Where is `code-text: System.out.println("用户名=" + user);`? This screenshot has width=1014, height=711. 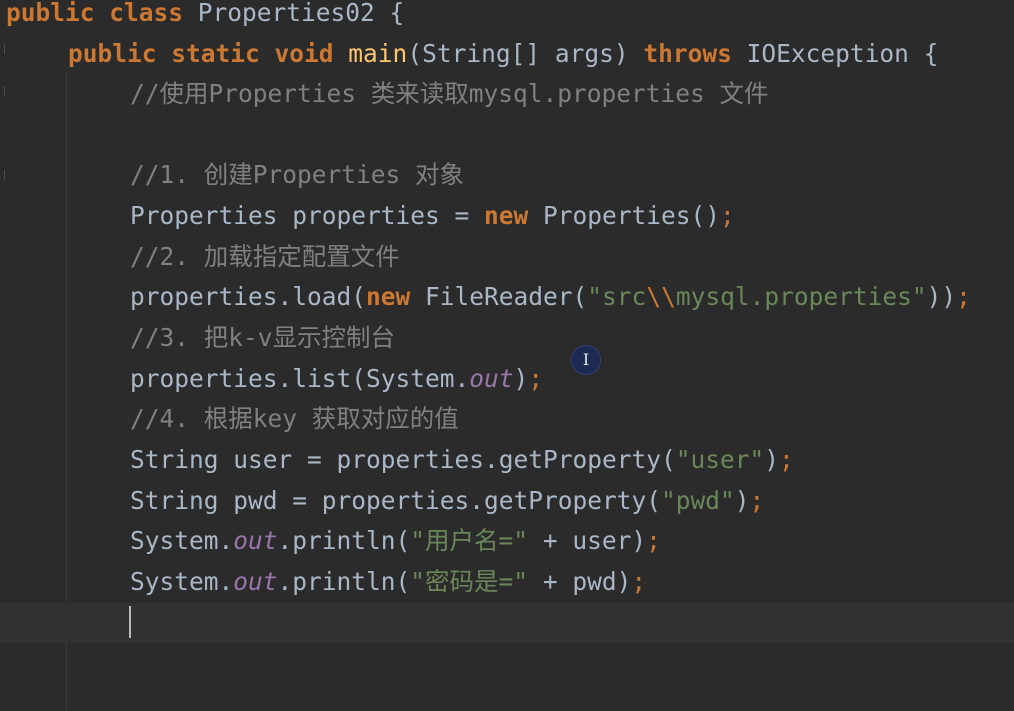
code-text: System.out.println("用户名=" + user); is located at coordinates (395, 541).